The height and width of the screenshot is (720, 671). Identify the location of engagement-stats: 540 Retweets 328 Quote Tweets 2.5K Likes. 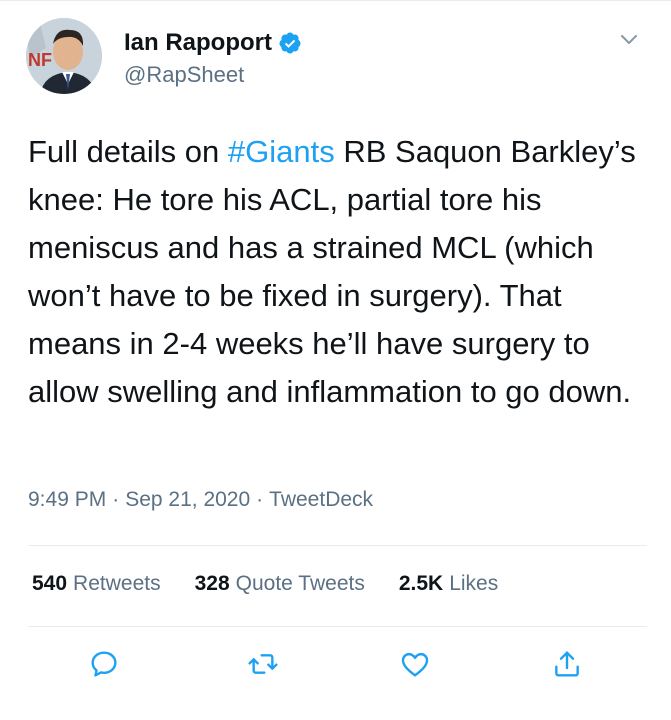
(282, 584).